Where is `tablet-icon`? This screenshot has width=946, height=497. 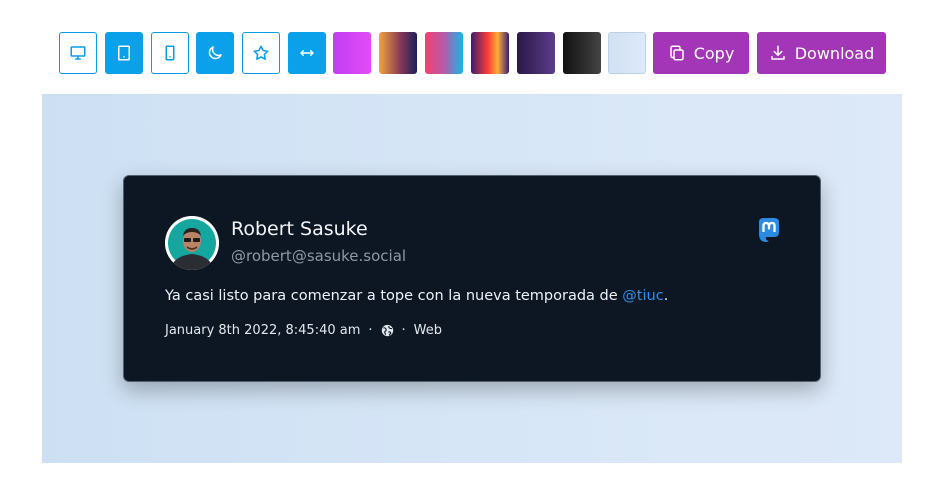
tablet-icon is located at coordinates (124, 53).